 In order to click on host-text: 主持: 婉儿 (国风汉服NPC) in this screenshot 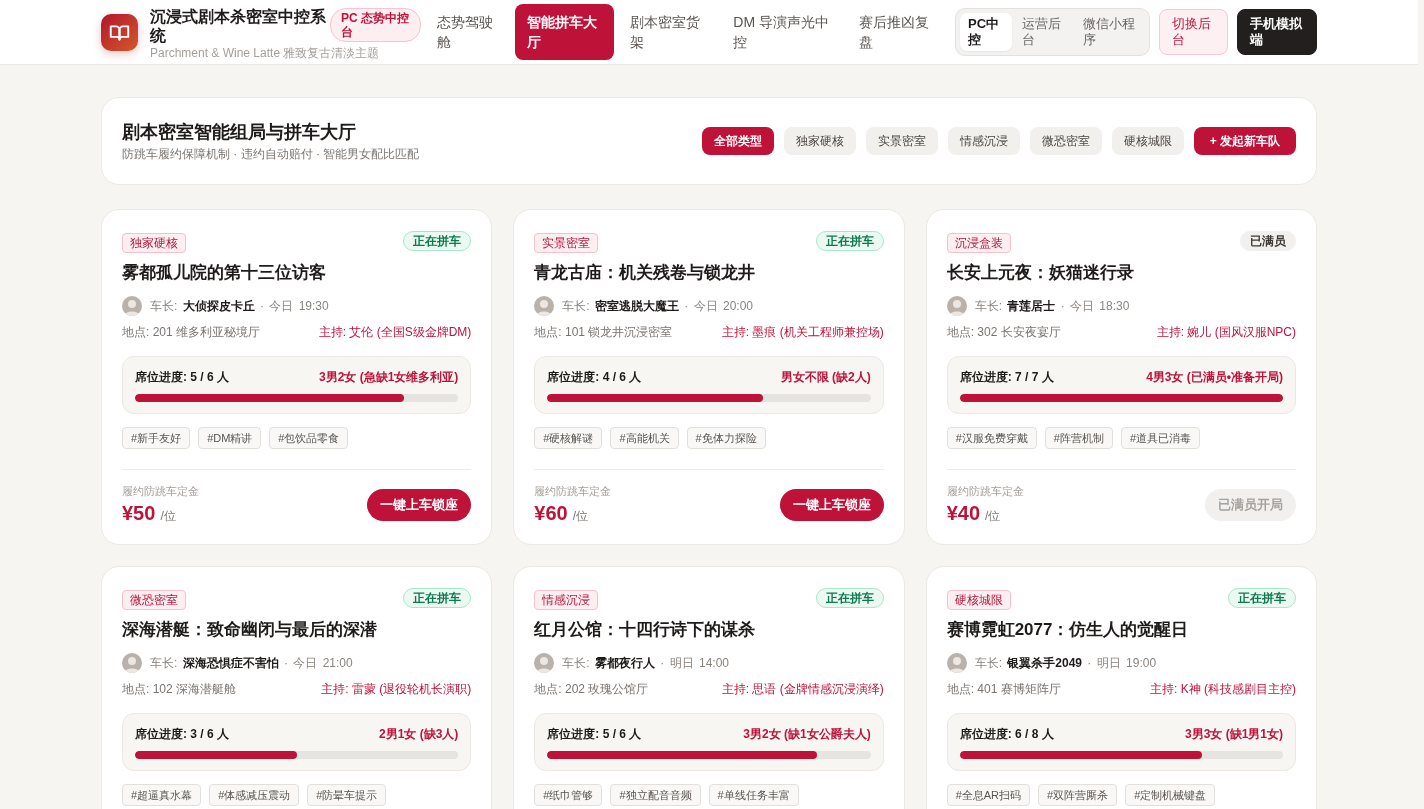, I will do `click(1226, 332)`.